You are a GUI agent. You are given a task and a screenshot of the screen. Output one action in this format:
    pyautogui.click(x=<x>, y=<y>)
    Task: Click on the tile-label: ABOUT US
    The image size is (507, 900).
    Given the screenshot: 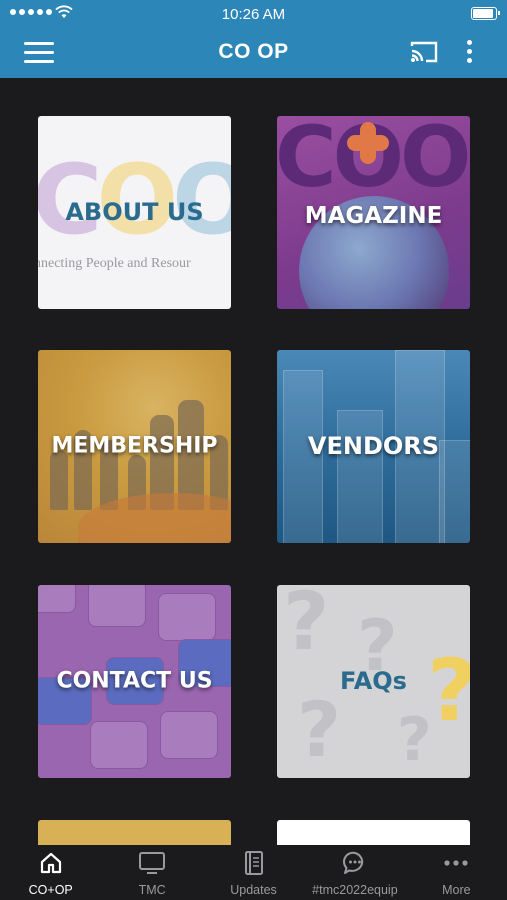 What is the action you would take?
    pyautogui.click(x=134, y=212)
    